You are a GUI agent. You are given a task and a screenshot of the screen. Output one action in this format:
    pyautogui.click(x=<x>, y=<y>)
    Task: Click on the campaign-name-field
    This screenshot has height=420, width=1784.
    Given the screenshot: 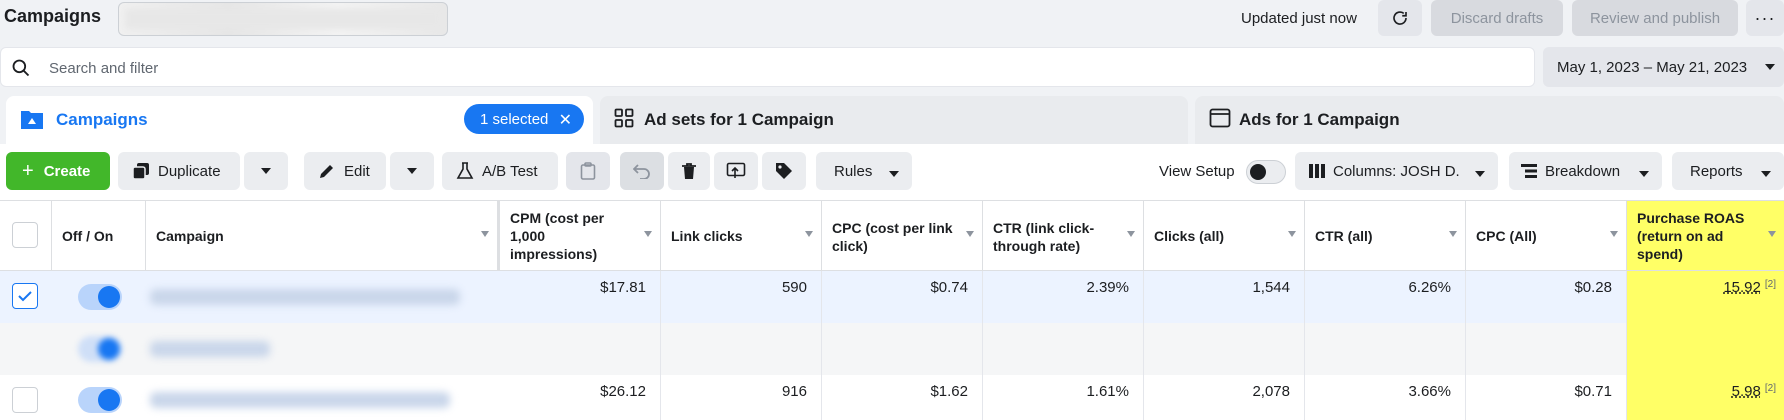 What is the action you would take?
    pyautogui.click(x=283, y=19)
    